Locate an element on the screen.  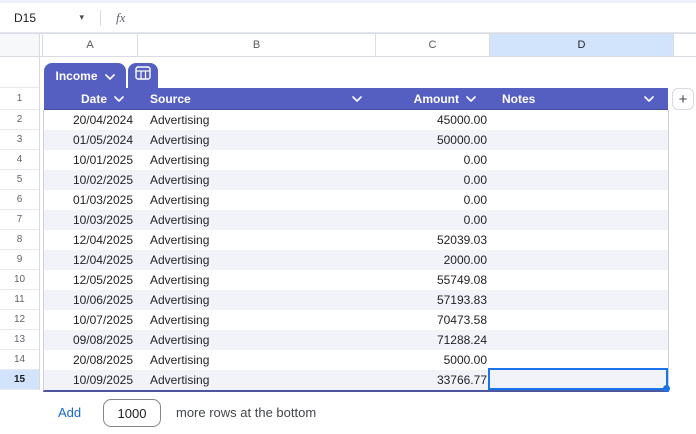
table-header-row: Date Source Amount Notes is located at coordinates (356, 99).